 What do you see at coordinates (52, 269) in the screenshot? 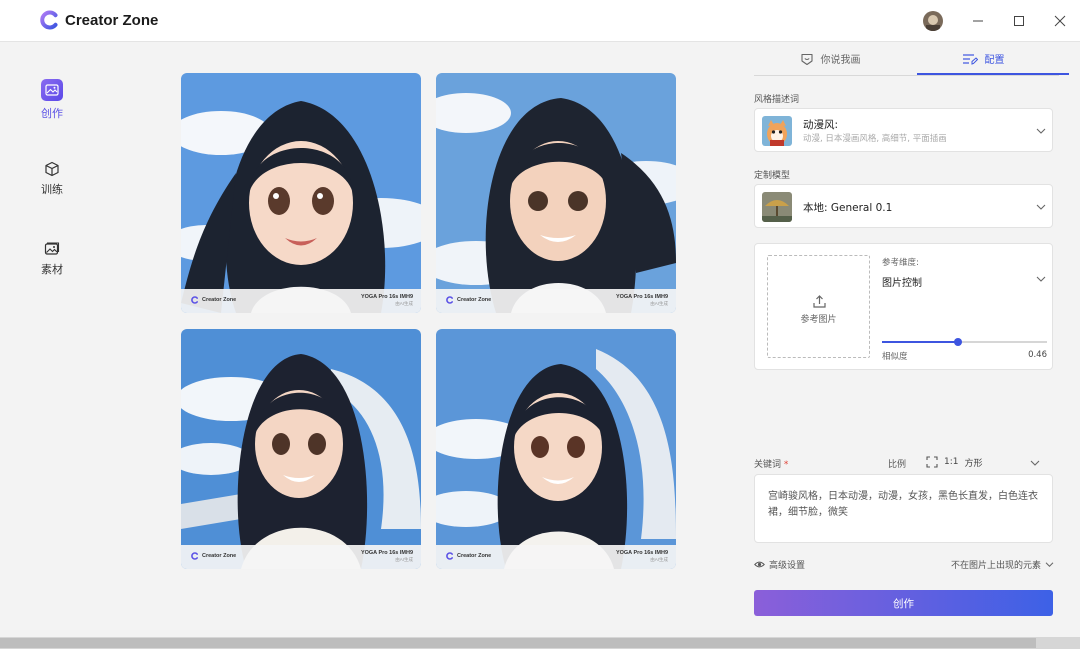
I see `nav-label-assets: 素材` at bounding box center [52, 269].